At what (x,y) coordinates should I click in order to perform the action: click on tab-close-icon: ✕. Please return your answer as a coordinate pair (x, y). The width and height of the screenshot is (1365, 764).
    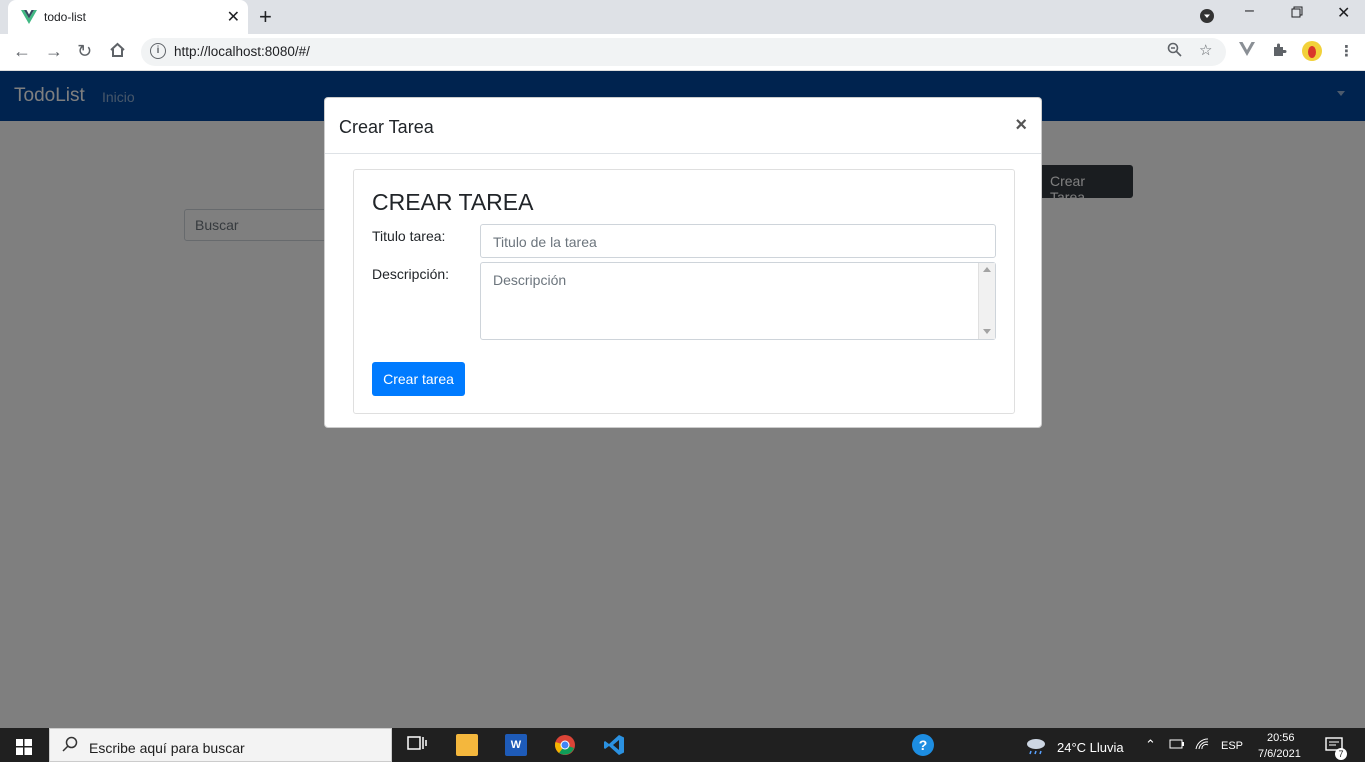
    Looking at the image, I should click on (233, 17).